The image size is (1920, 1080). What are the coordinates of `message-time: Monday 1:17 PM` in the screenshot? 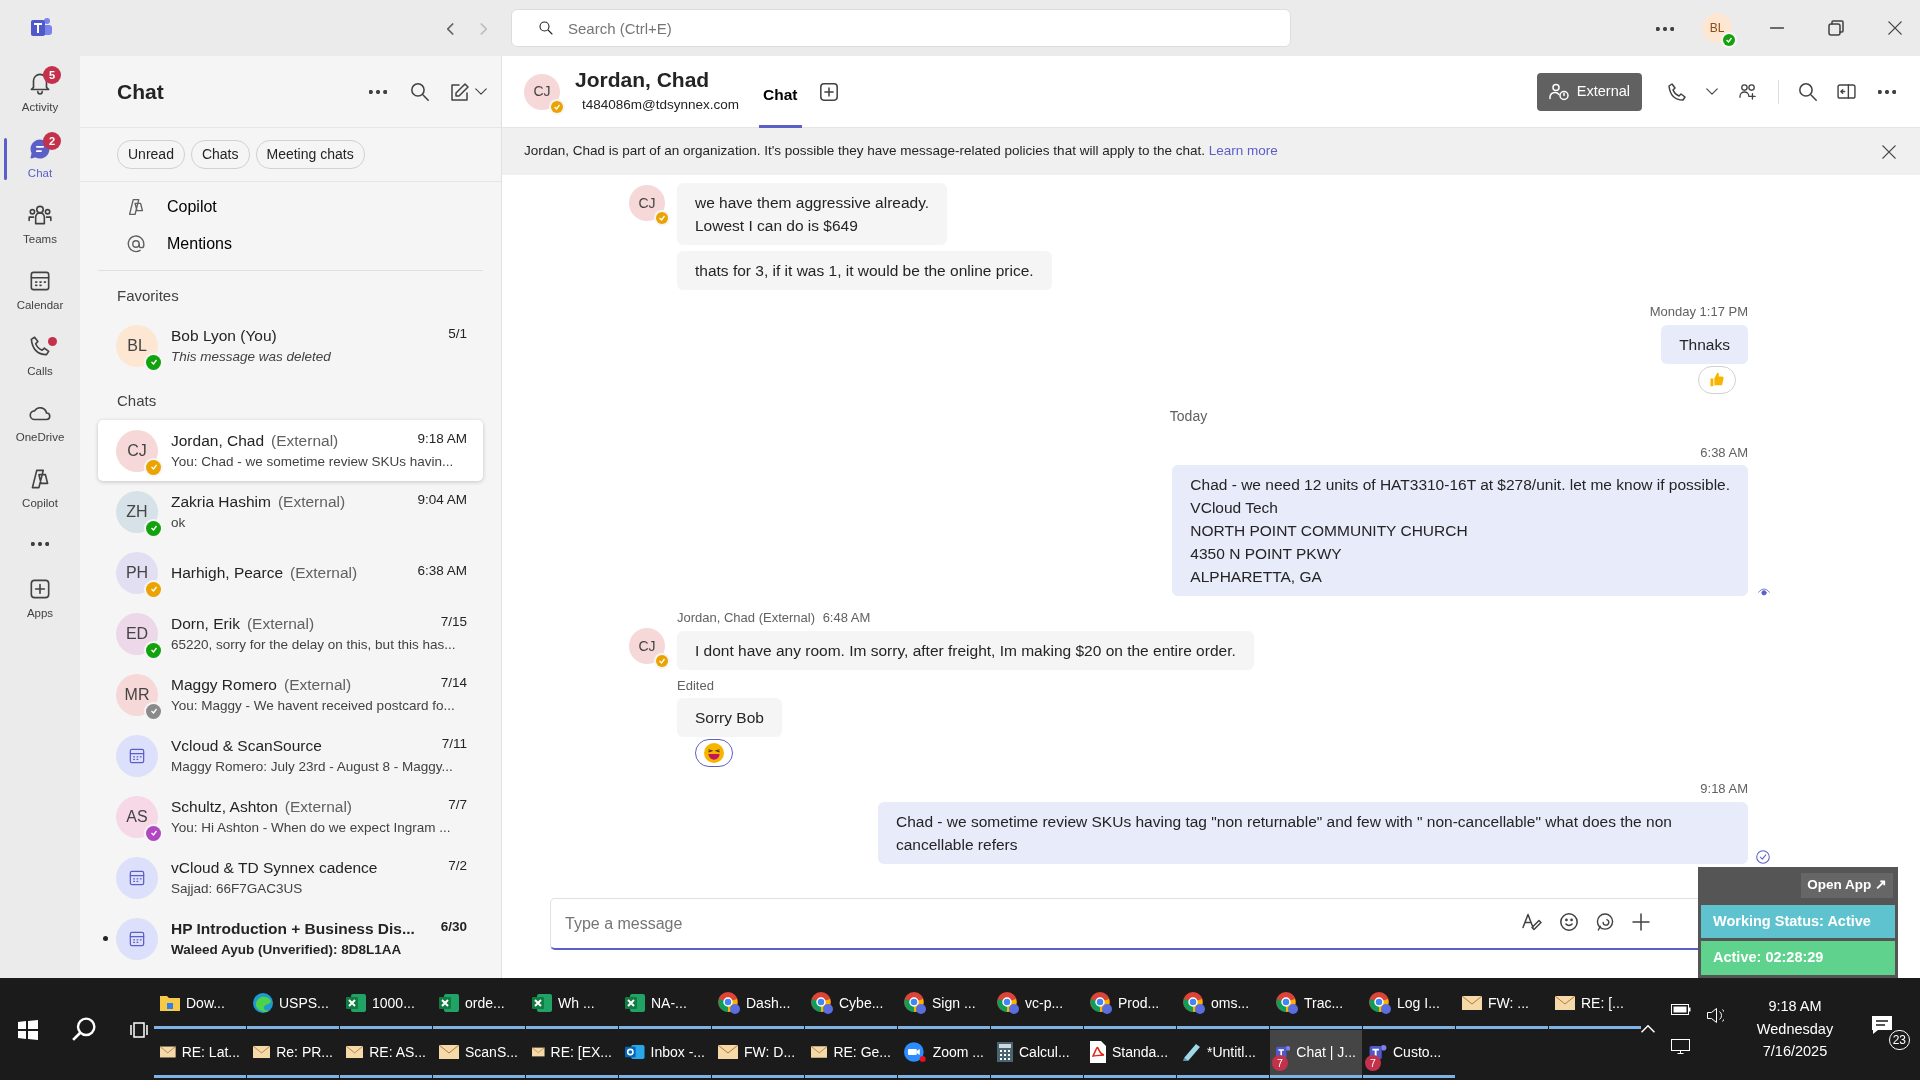 It's located at (1698, 312).